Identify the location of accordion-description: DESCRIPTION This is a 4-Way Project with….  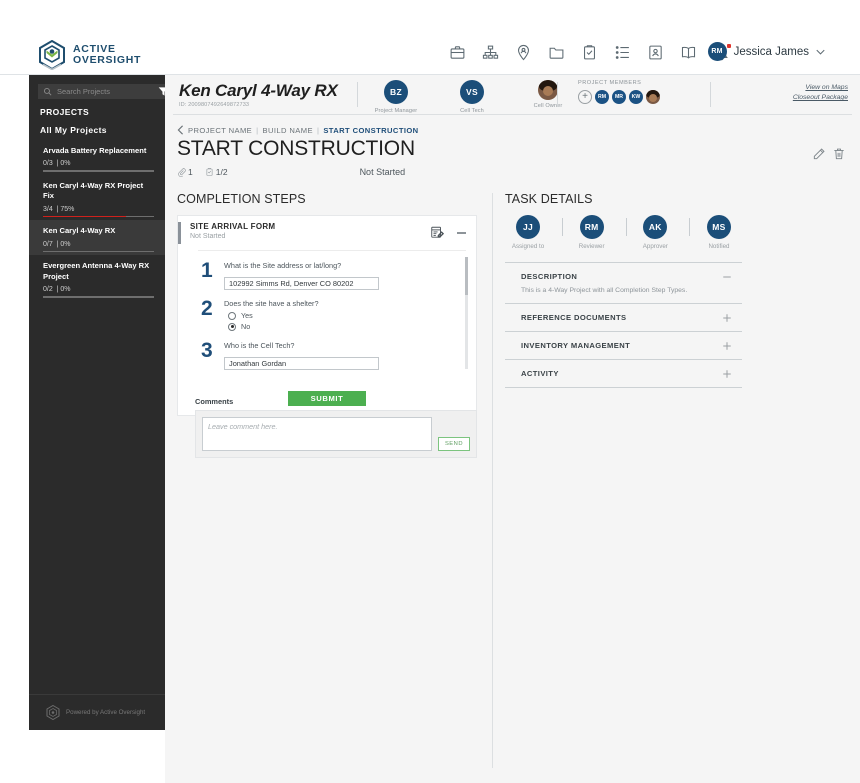
(623, 282).